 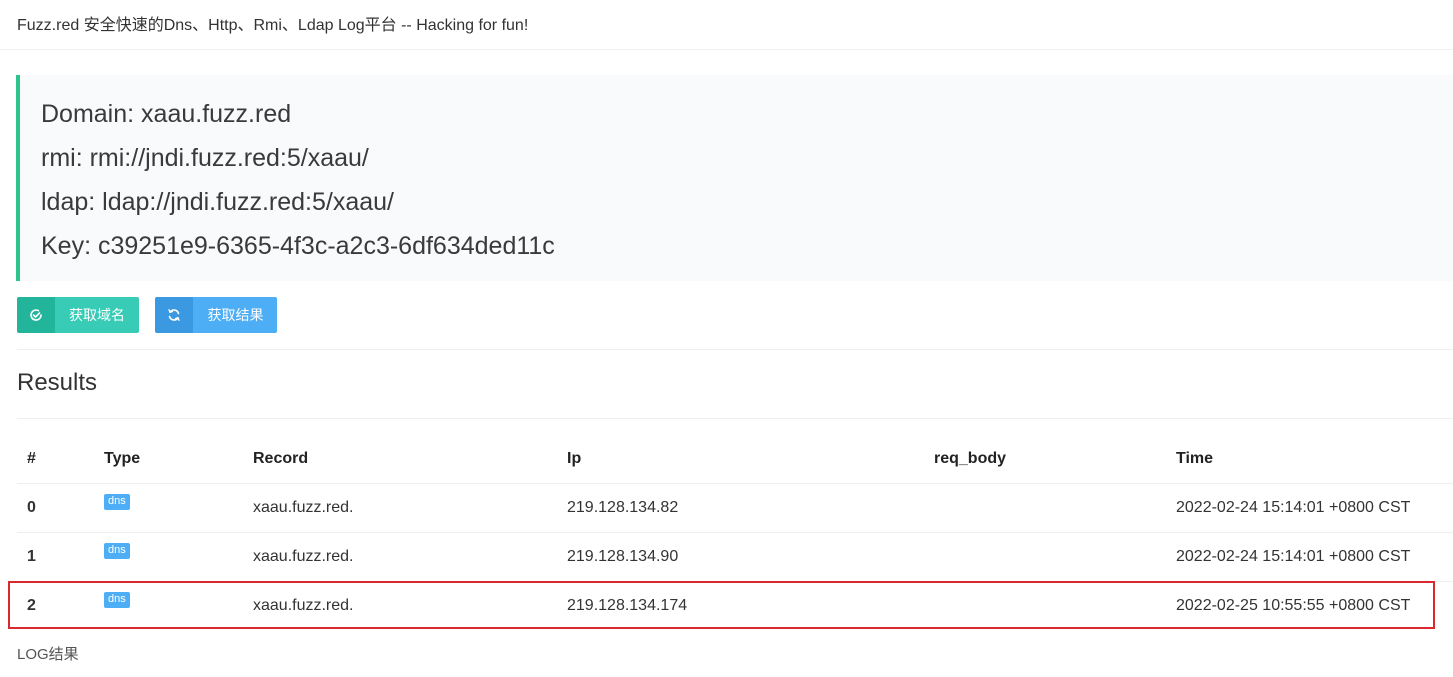 I want to click on column-header-index: #, so click(x=31, y=458).